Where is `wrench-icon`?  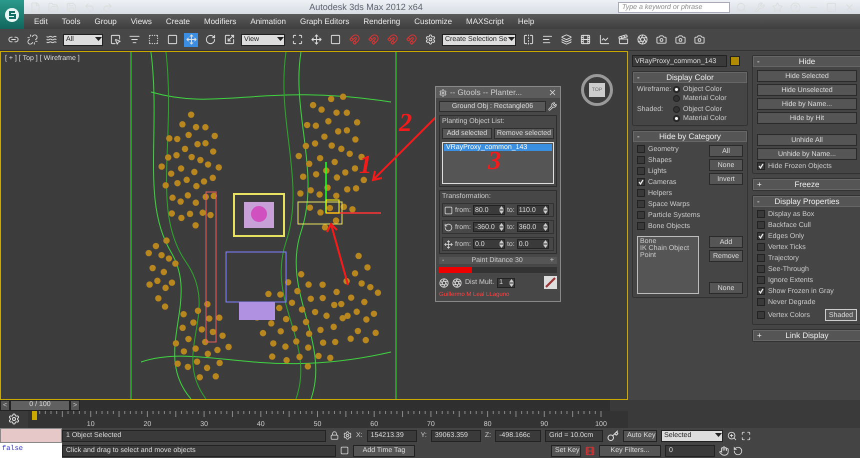
wrench-icon is located at coordinates (552, 107).